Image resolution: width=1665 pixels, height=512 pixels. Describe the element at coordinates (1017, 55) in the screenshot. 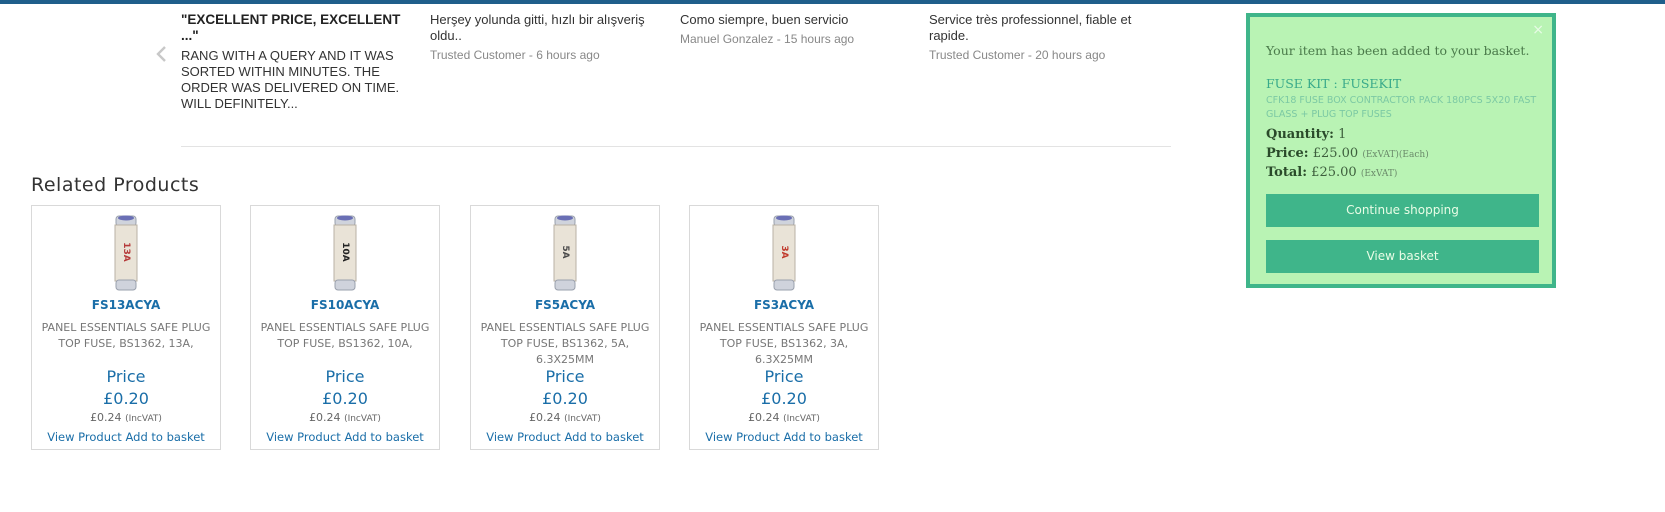

I see `review-meta: Trusted Customer - 20 hours ago` at that location.